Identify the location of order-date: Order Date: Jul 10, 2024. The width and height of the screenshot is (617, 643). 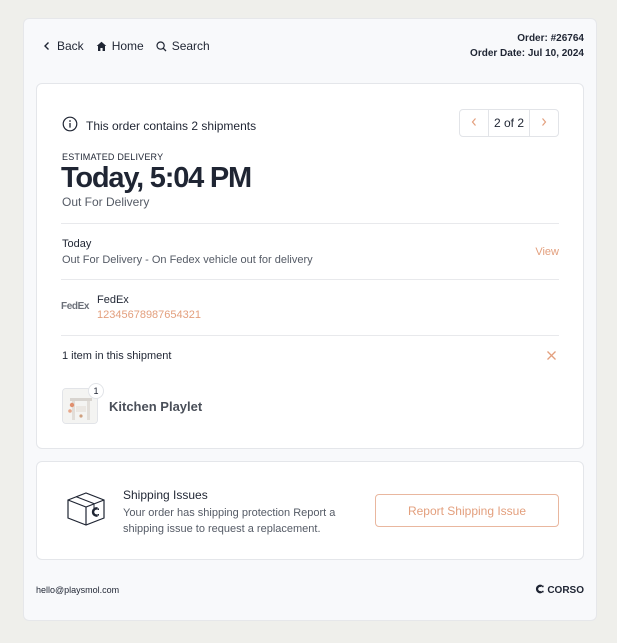
(527, 53).